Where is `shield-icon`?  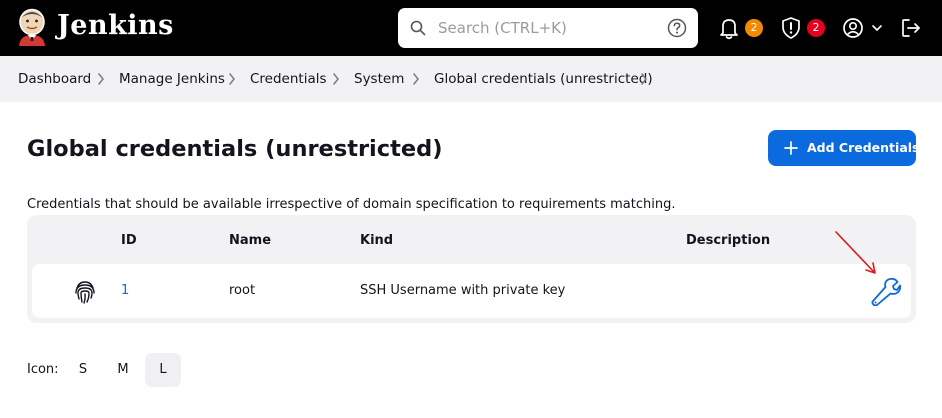 shield-icon is located at coordinates (791, 28).